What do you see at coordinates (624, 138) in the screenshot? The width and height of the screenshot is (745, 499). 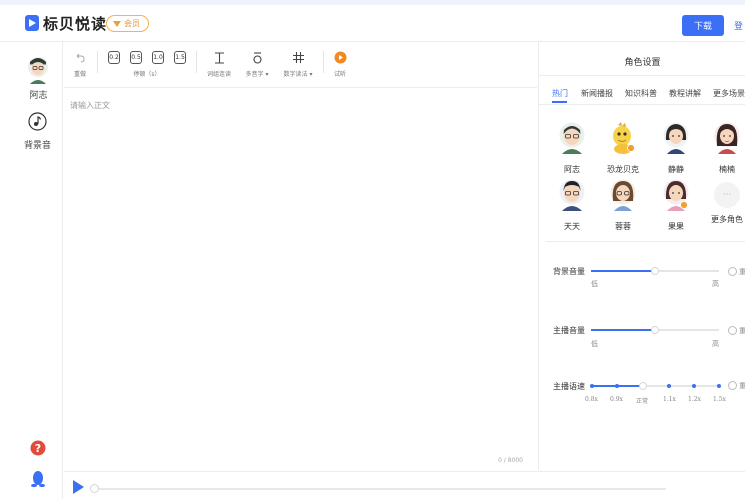 I see `dinosaur-avatar-icon` at bounding box center [624, 138].